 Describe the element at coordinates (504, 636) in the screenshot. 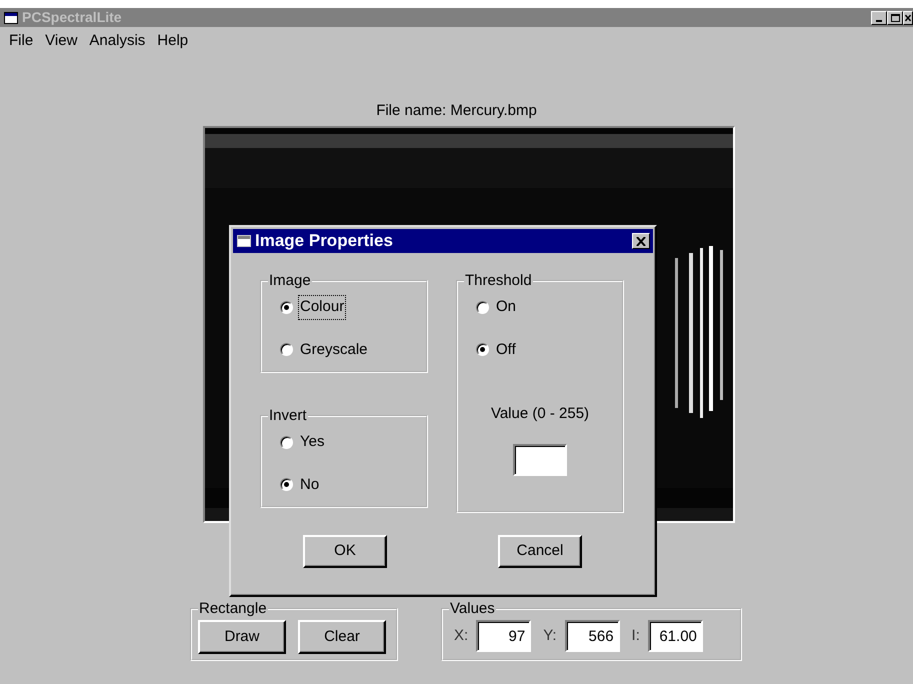

I see `input-field: 97` at that location.